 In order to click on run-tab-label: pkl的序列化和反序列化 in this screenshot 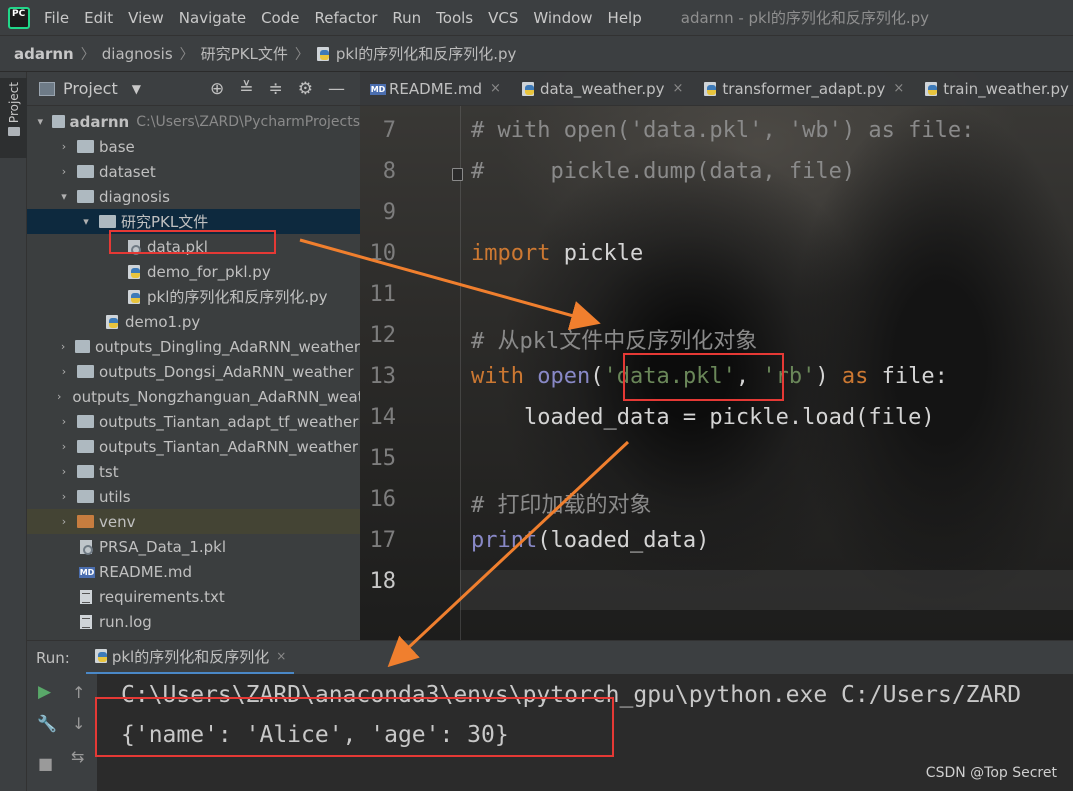, I will do `click(190, 656)`.